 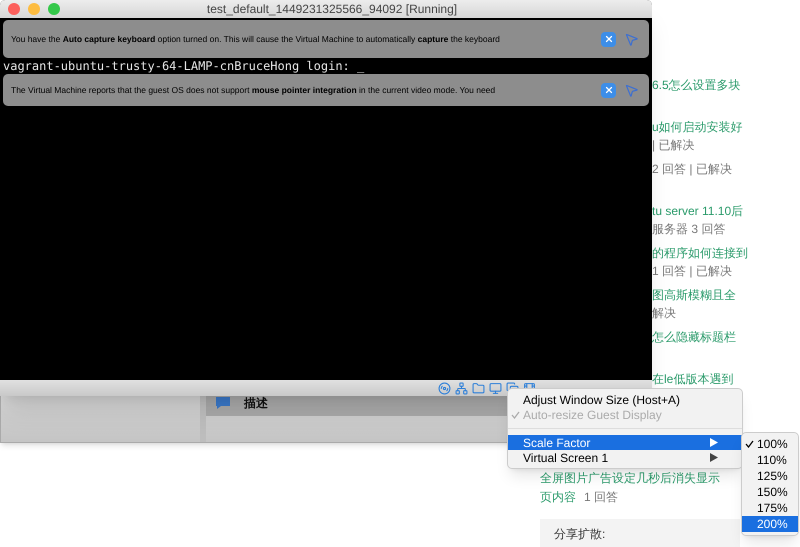 I want to click on monitor-icon, so click(x=495, y=388).